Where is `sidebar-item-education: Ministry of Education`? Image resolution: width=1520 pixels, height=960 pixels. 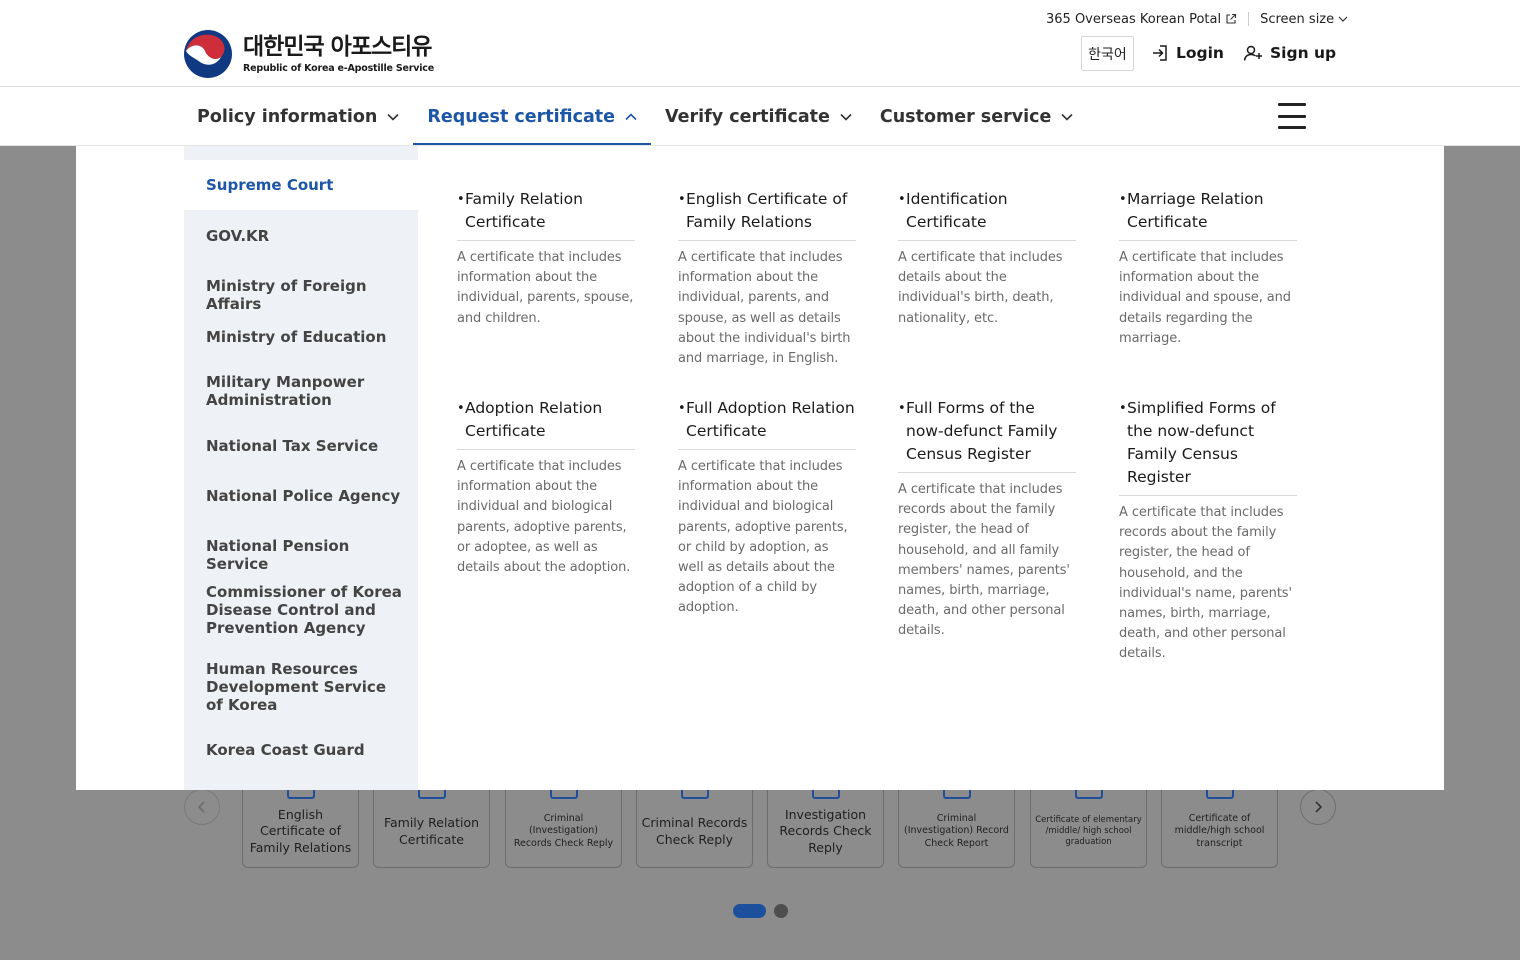
sidebar-item-education: Ministry of Education is located at coordinates (301, 337).